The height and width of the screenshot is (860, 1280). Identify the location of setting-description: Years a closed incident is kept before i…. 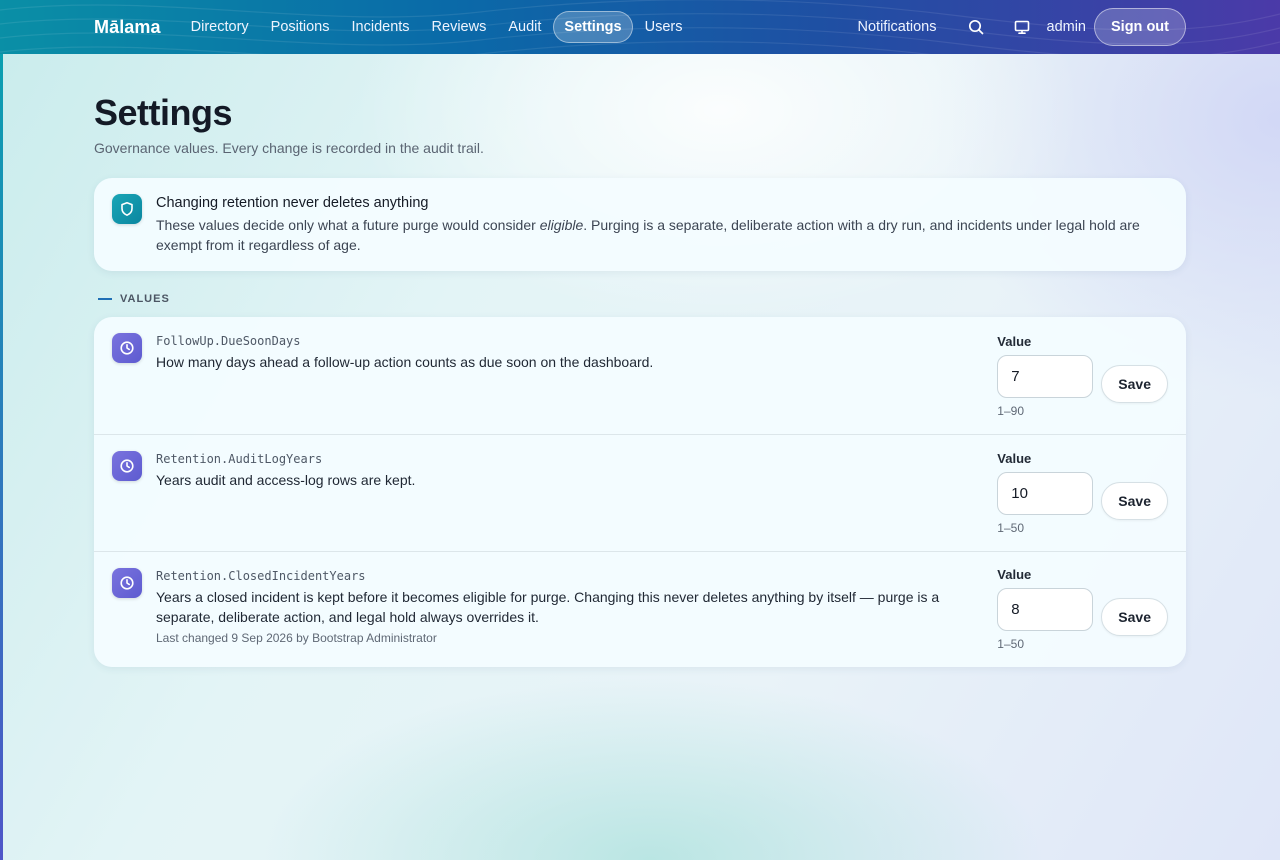
(548, 607).